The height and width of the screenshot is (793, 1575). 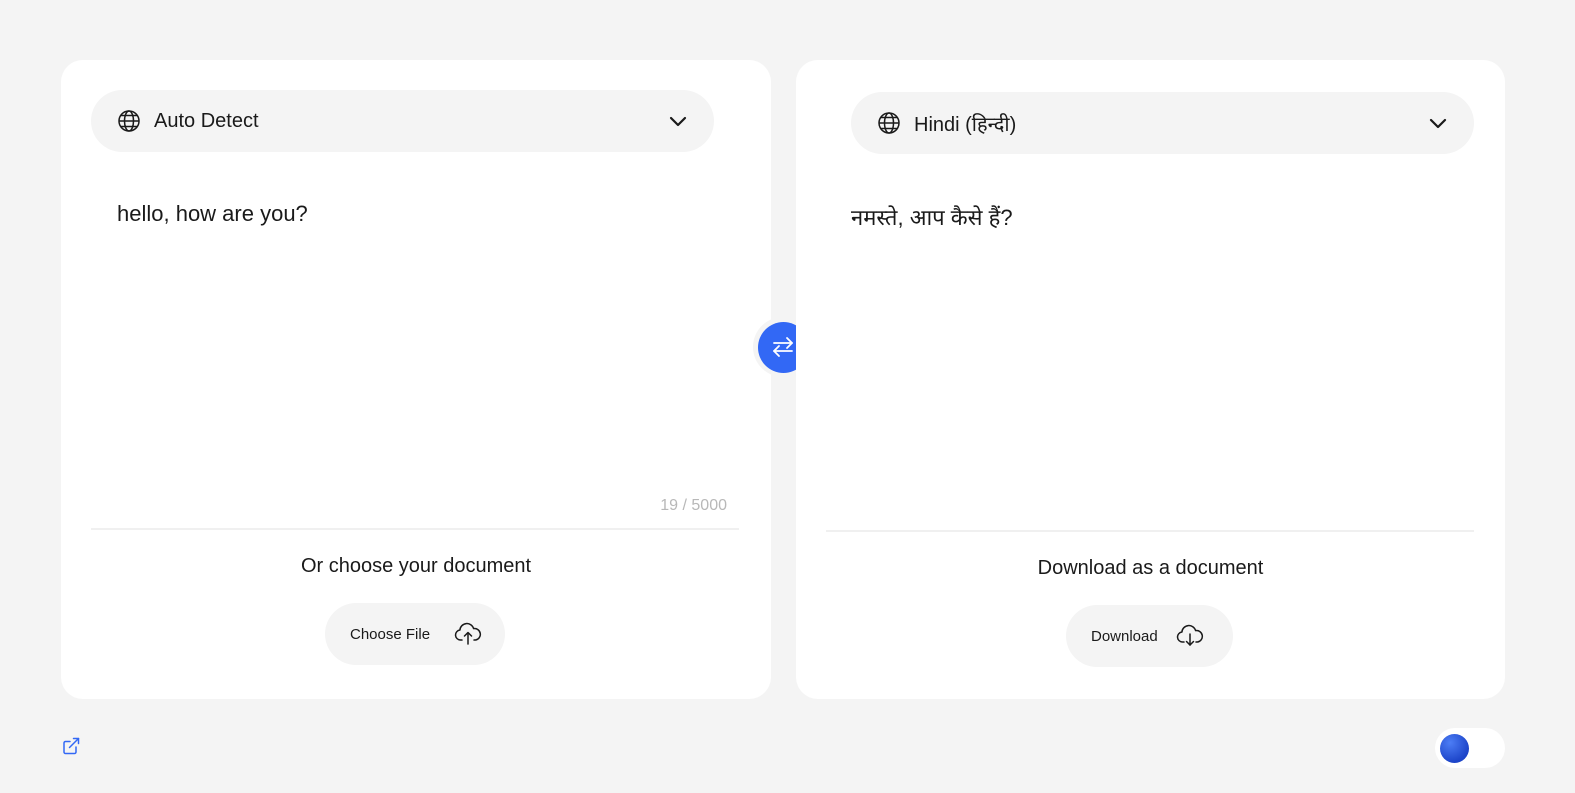 What do you see at coordinates (932, 217) in the screenshot?
I see `translated-text: नमस्ते, आप कैसे हैं?` at bounding box center [932, 217].